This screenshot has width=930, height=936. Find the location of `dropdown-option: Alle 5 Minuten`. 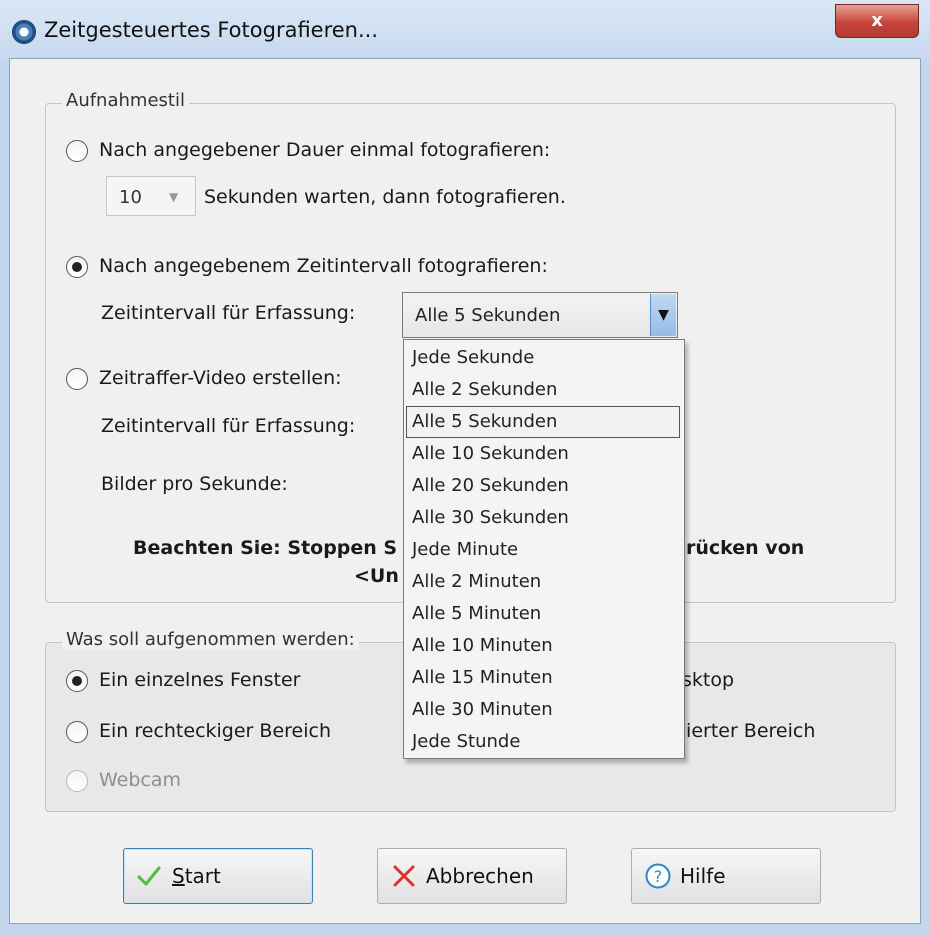

dropdown-option: Alle 5 Minuten is located at coordinates (543, 614).